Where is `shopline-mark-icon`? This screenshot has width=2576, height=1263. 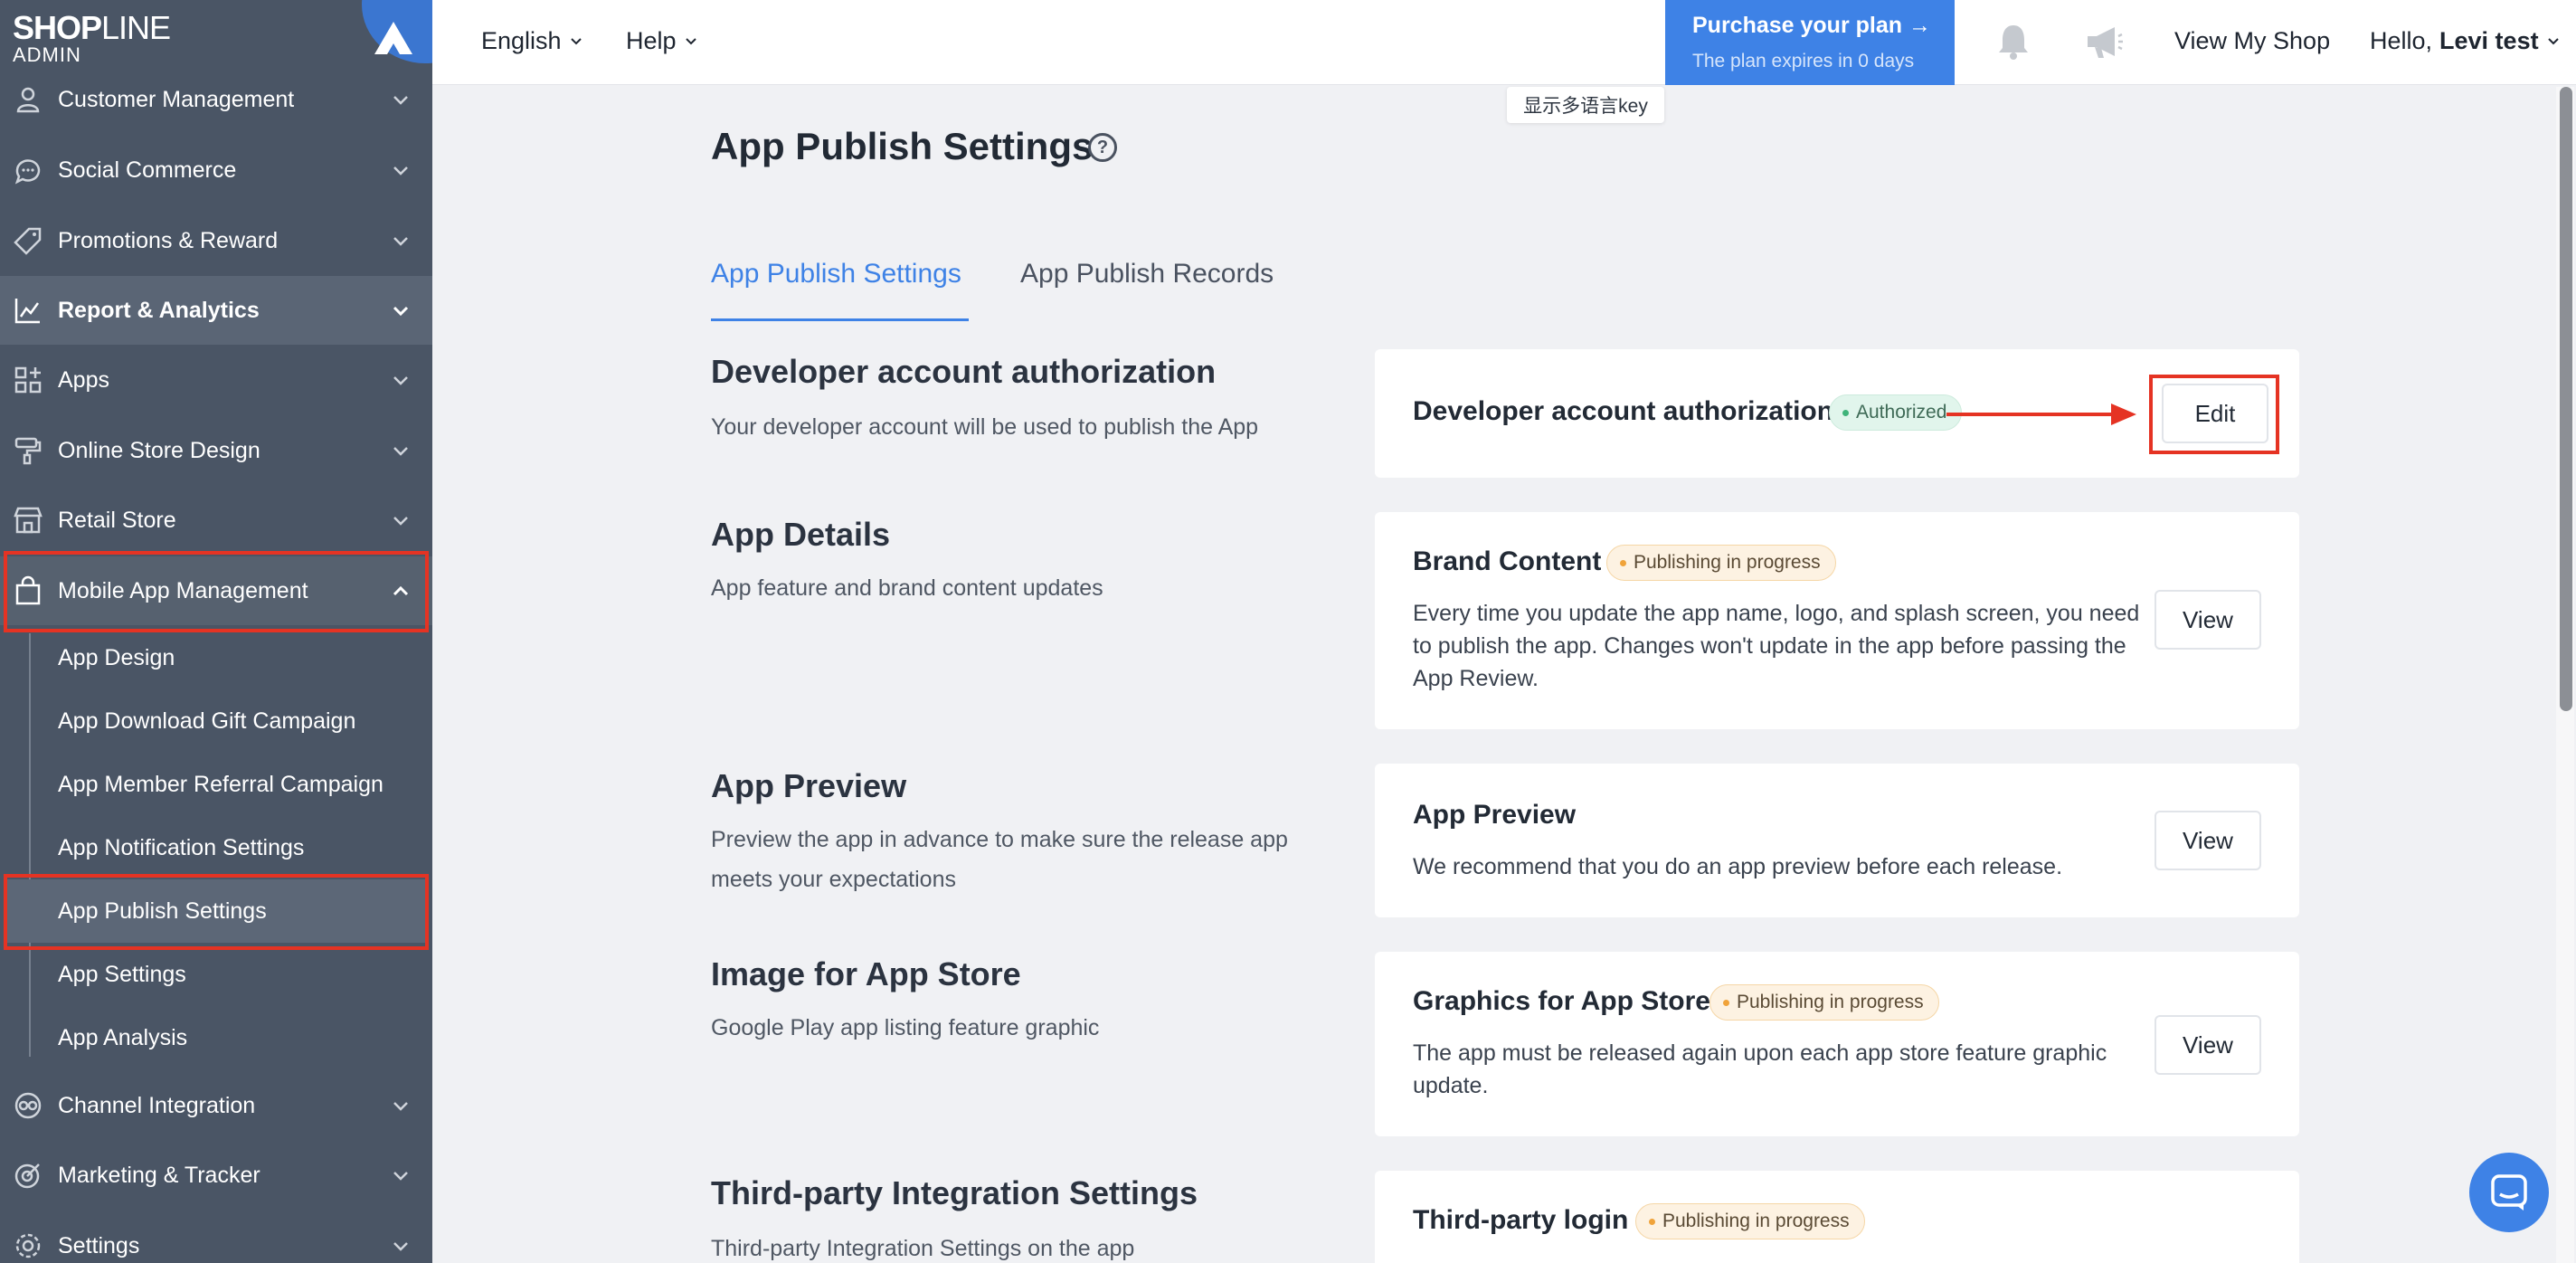 shopline-mark-icon is located at coordinates (393, 38).